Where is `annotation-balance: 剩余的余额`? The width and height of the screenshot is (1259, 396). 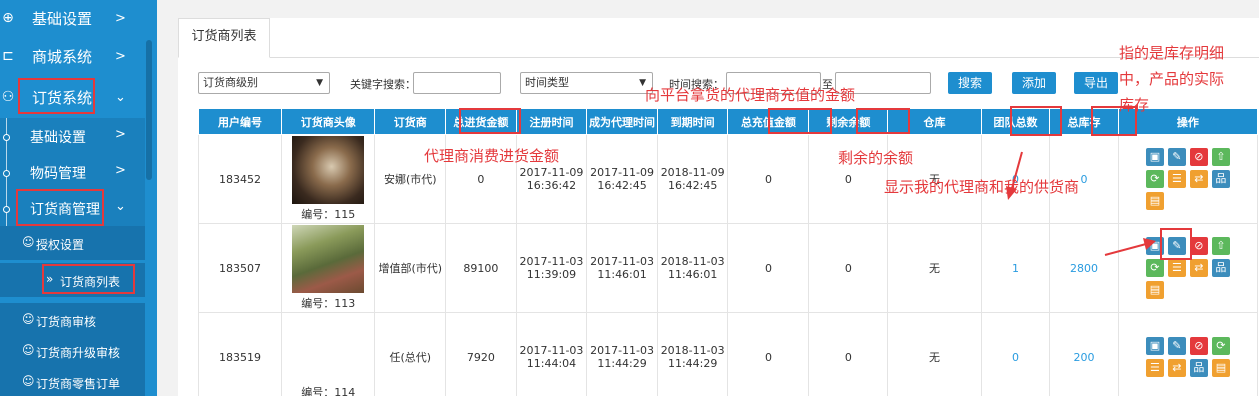
annotation-balance: 剩余的余额 is located at coordinates (876, 158).